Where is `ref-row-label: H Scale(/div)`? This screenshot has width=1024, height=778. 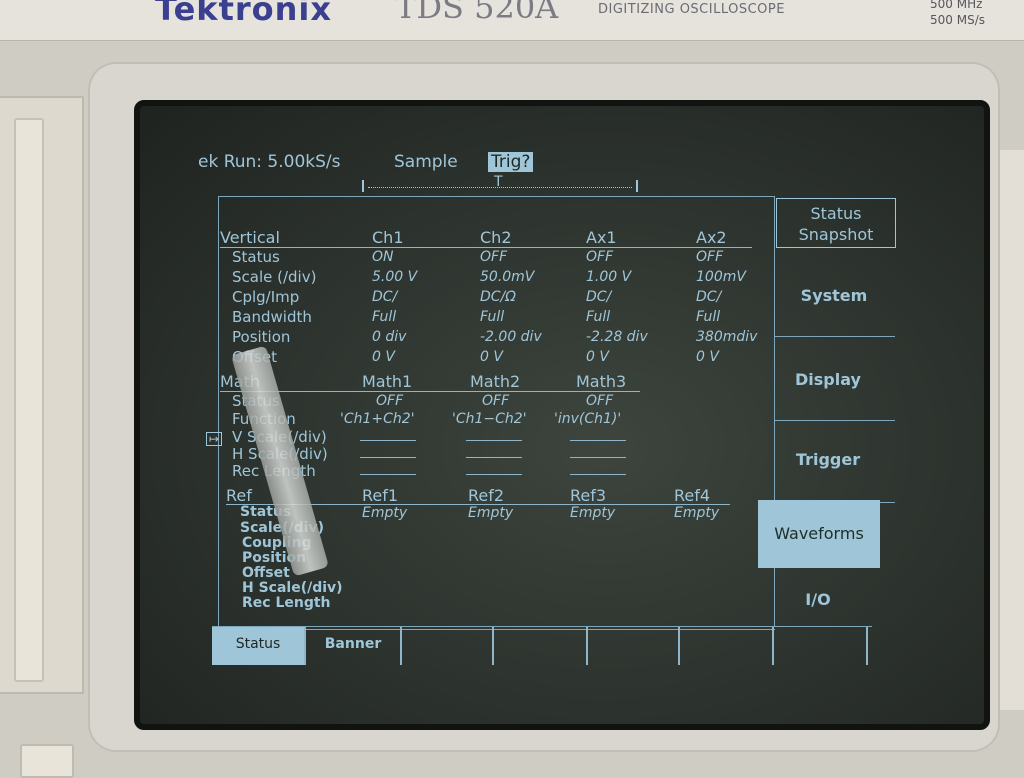 ref-row-label: H Scale(/div) is located at coordinates (292, 588).